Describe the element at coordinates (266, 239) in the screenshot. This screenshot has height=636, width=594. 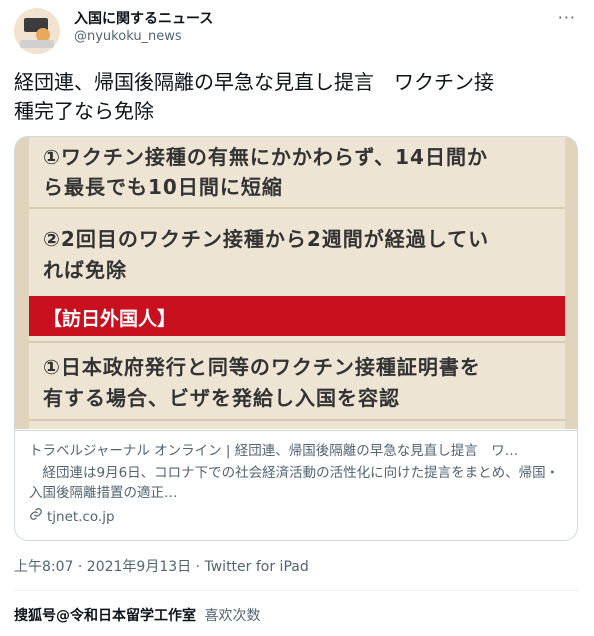
I see `image-text-line: ②2回目のワクチン接種から2週間が経過してい` at that location.